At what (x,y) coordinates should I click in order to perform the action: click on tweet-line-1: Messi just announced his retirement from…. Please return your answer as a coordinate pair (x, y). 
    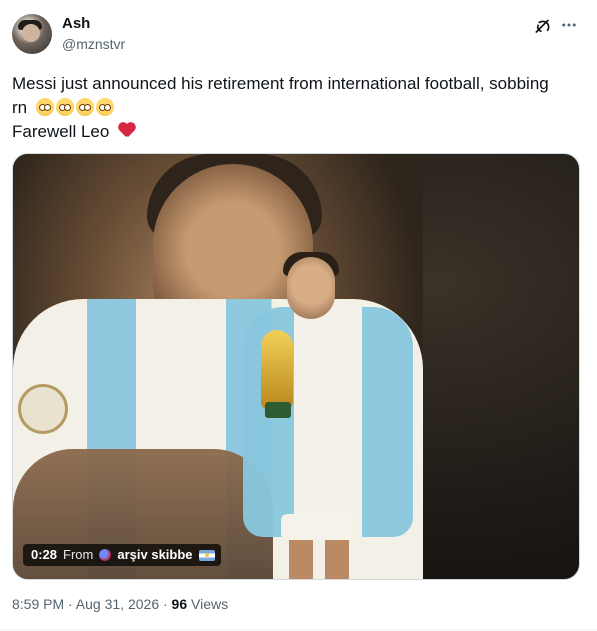
    Looking at the image, I should click on (280, 83).